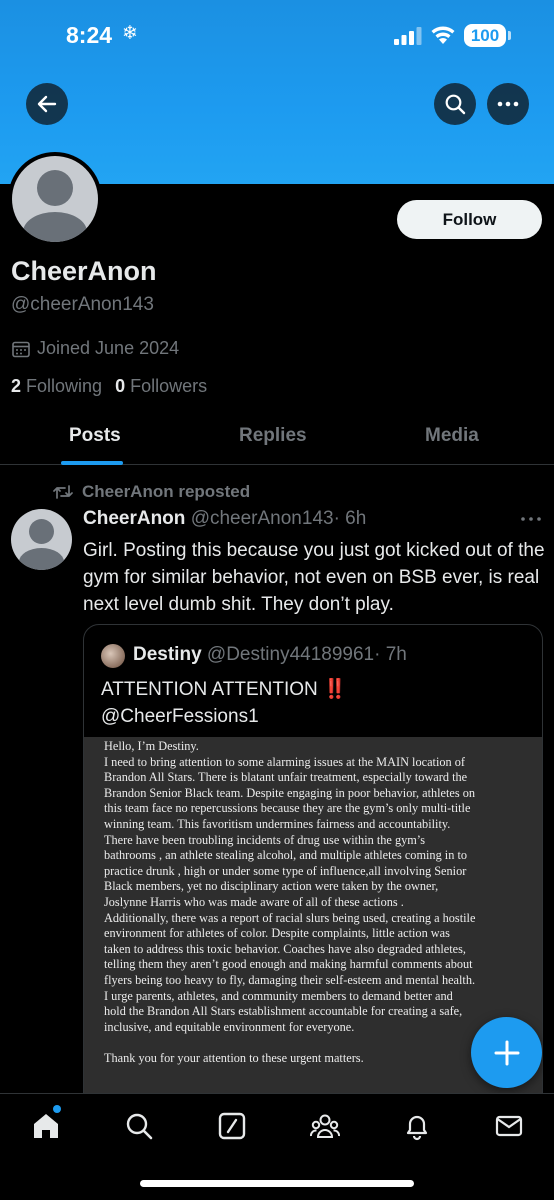 This screenshot has width=554, height=1200. I want to click on post-author-avatar, so click(41, 539).